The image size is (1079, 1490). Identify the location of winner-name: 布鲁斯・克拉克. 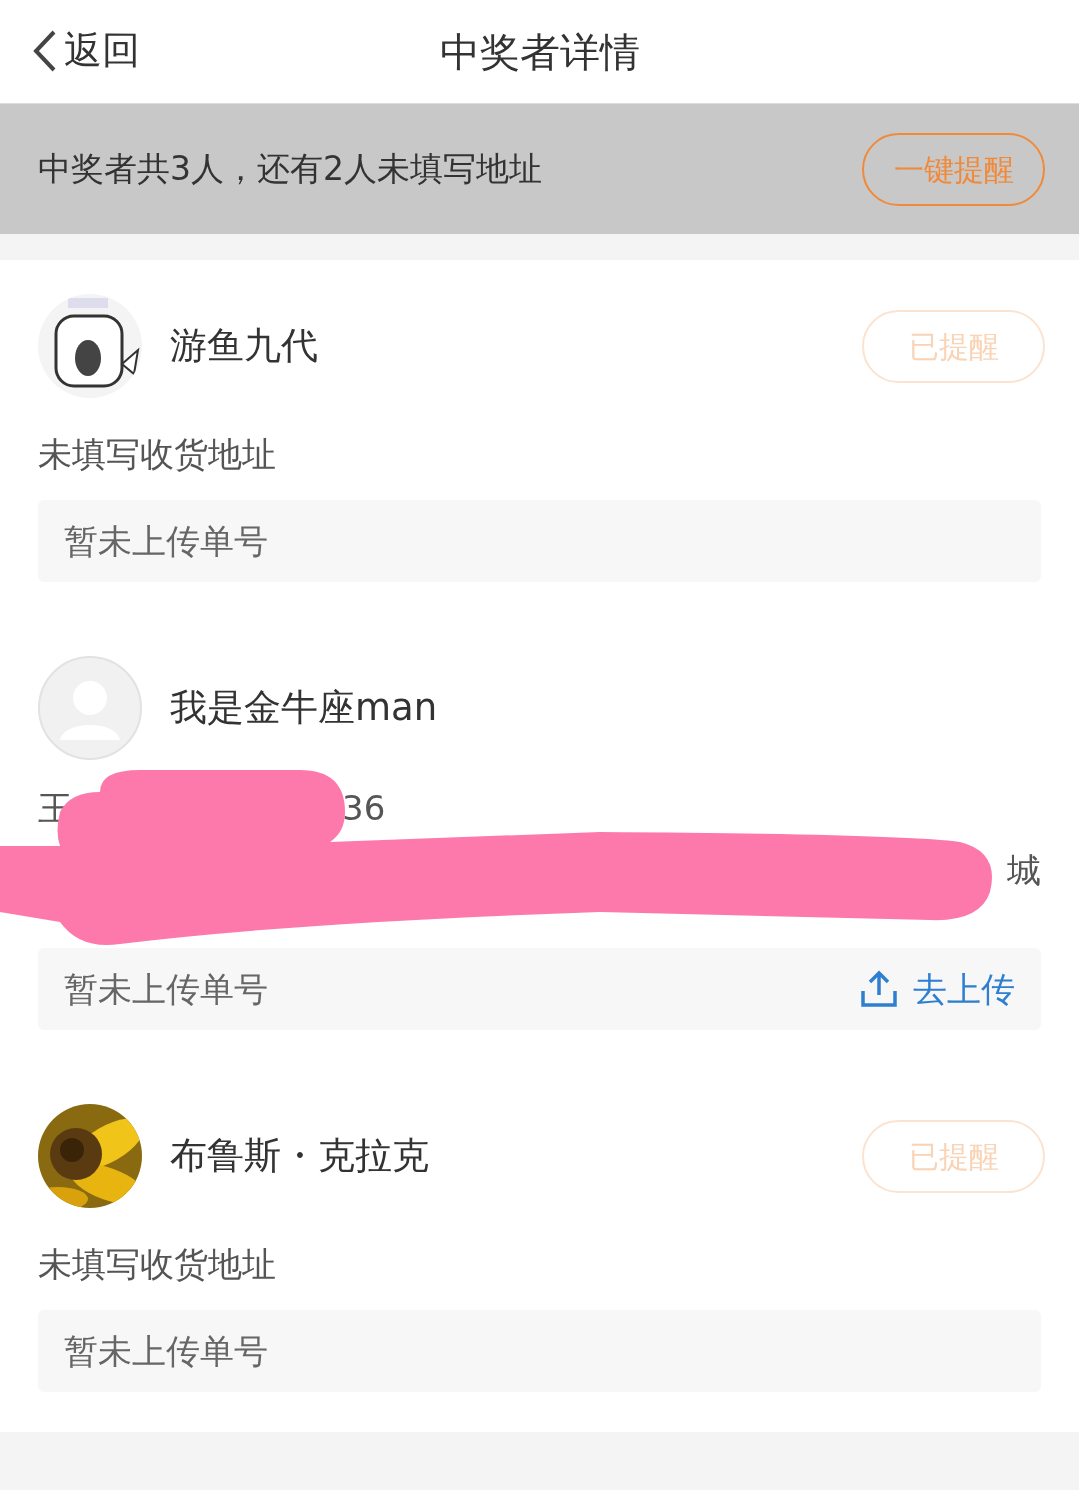
(300, 1156).